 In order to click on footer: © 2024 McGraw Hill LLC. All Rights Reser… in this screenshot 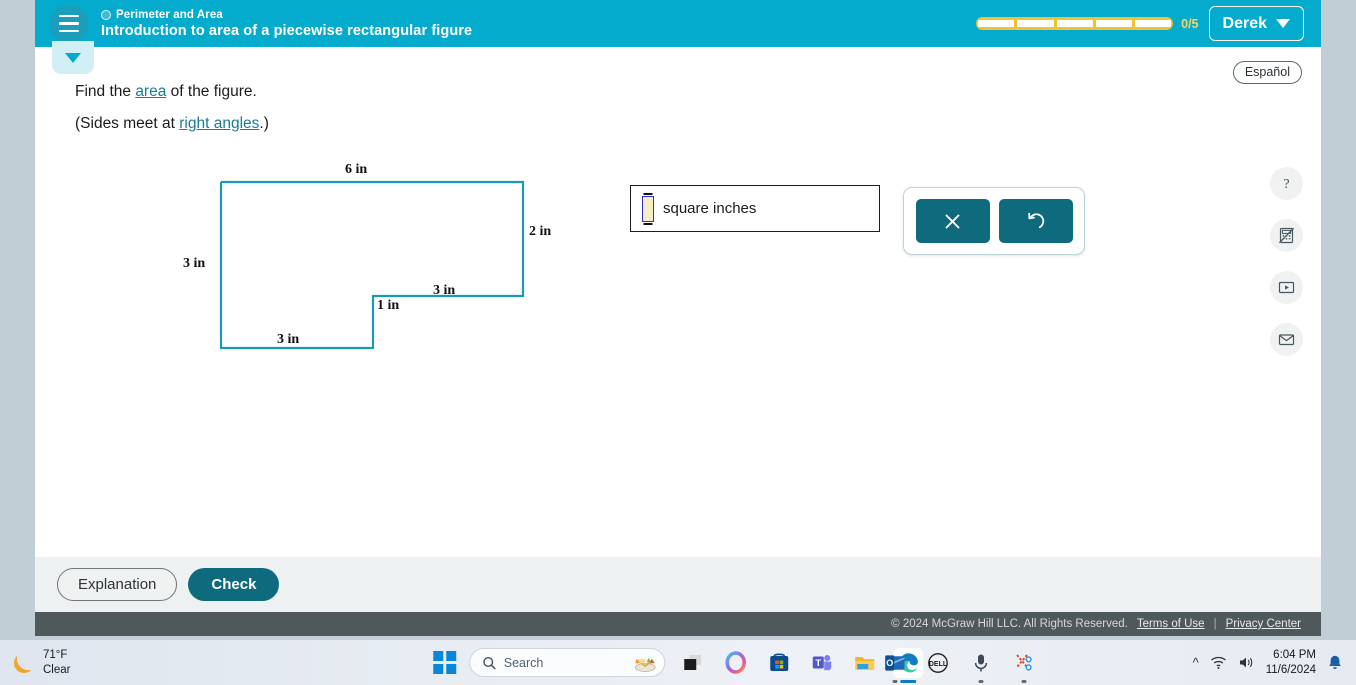, I will do `click(678, 624)`.